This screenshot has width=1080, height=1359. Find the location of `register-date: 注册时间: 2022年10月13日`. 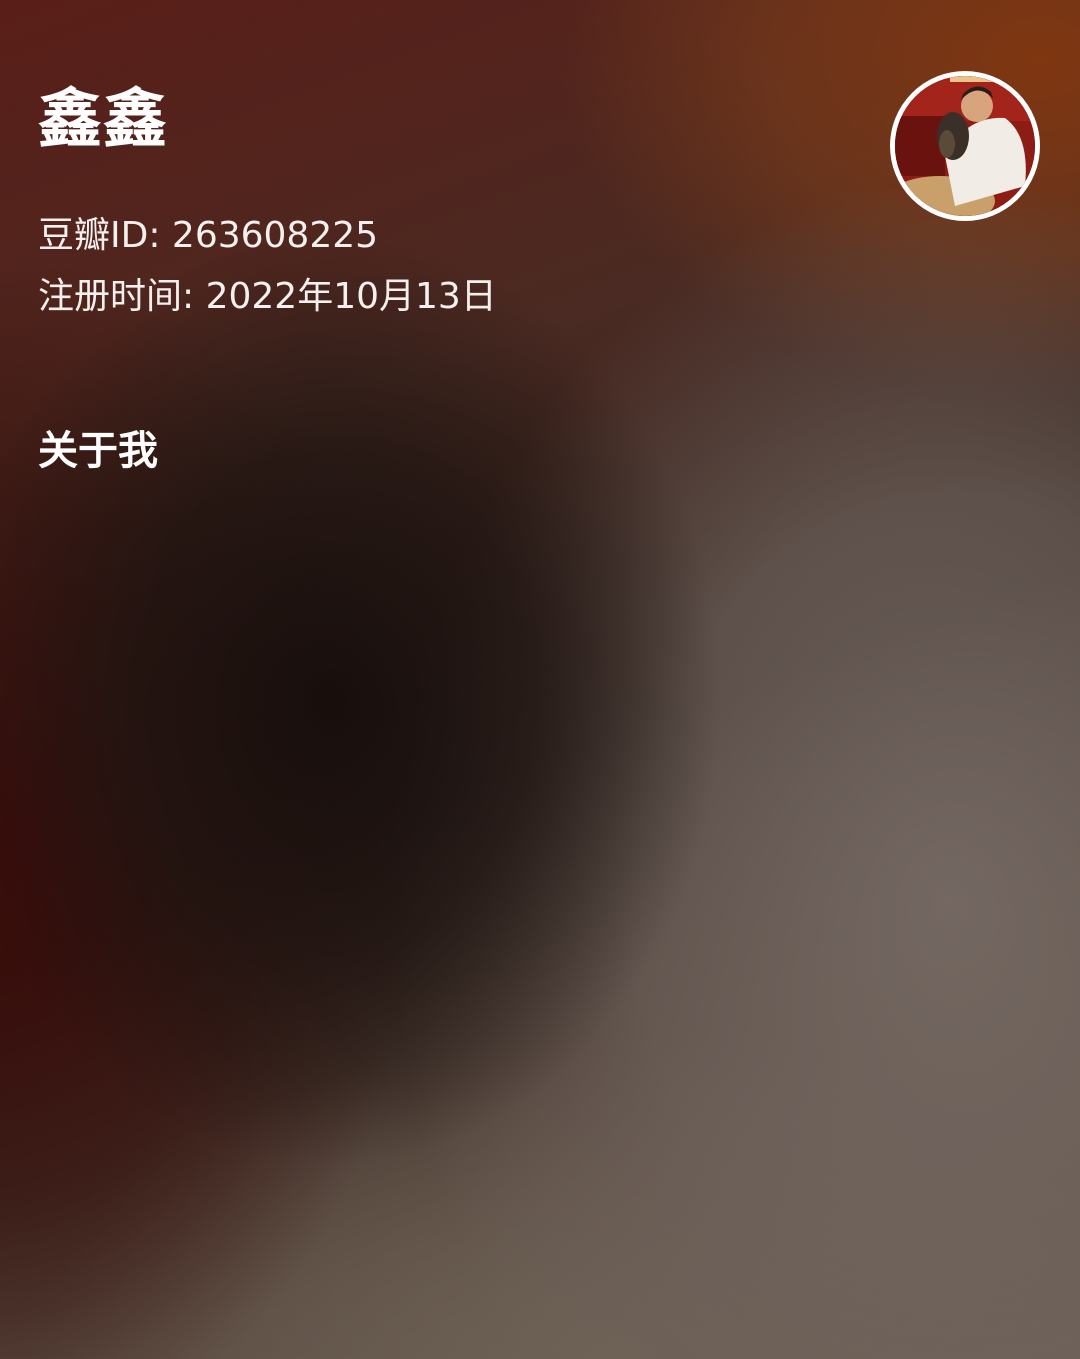

register-date: 注册时间: 2022年10月13日 is located at coordinates (267, 296).